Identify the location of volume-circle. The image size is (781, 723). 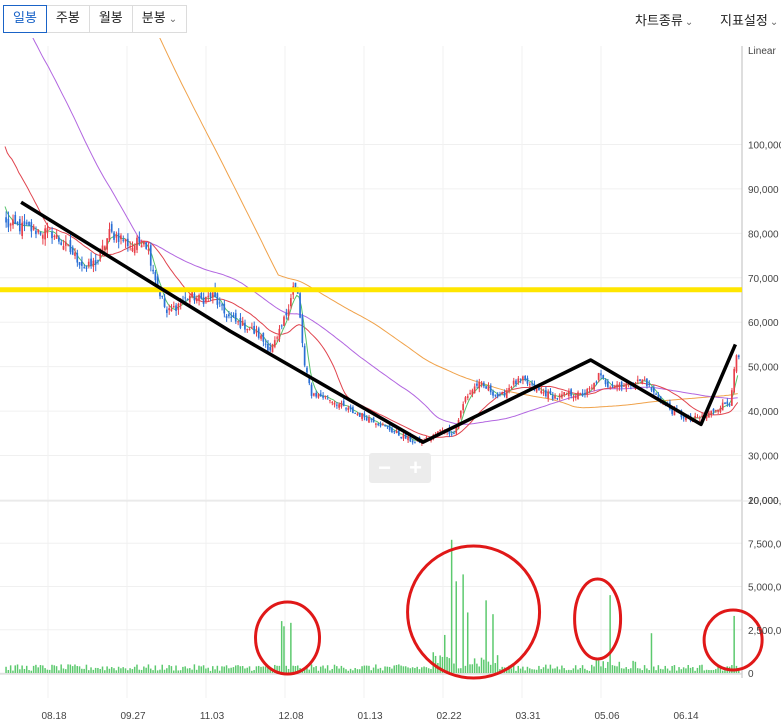
(474, 612).